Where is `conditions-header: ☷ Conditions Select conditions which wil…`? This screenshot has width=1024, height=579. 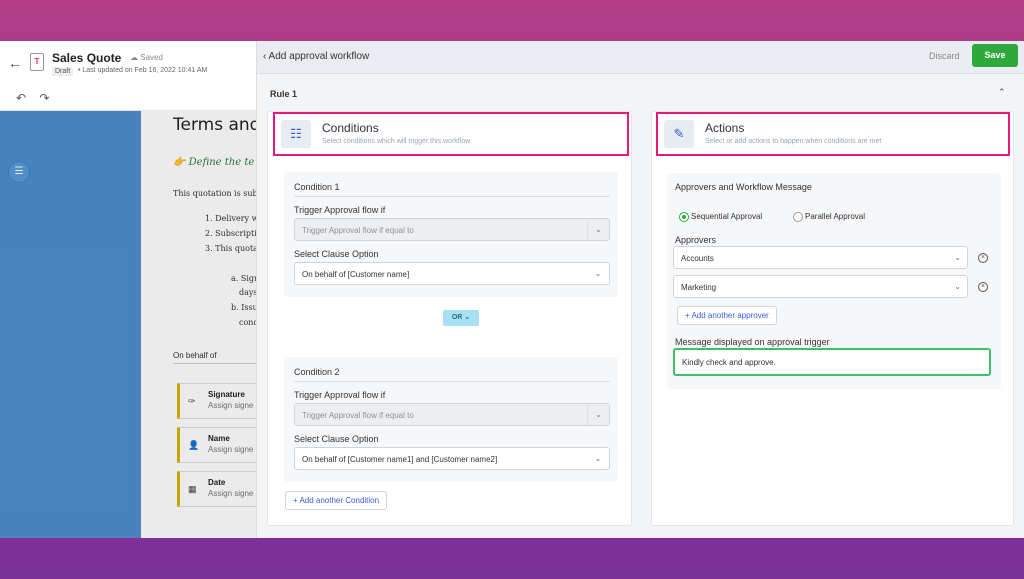
conditions-header: ☷ Conditions Select conditions which wil… is located at coordinates (451, 134).